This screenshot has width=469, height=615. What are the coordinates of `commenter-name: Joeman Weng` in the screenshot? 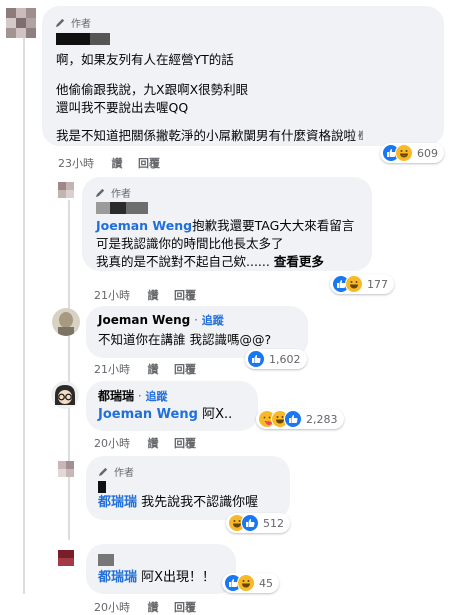 It's located at (144, 320).